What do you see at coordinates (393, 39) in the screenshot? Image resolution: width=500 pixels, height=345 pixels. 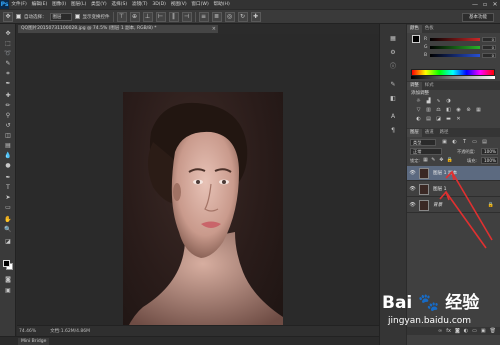 I see `history-panel-icon: ▦` at bounding box center [393, 39].